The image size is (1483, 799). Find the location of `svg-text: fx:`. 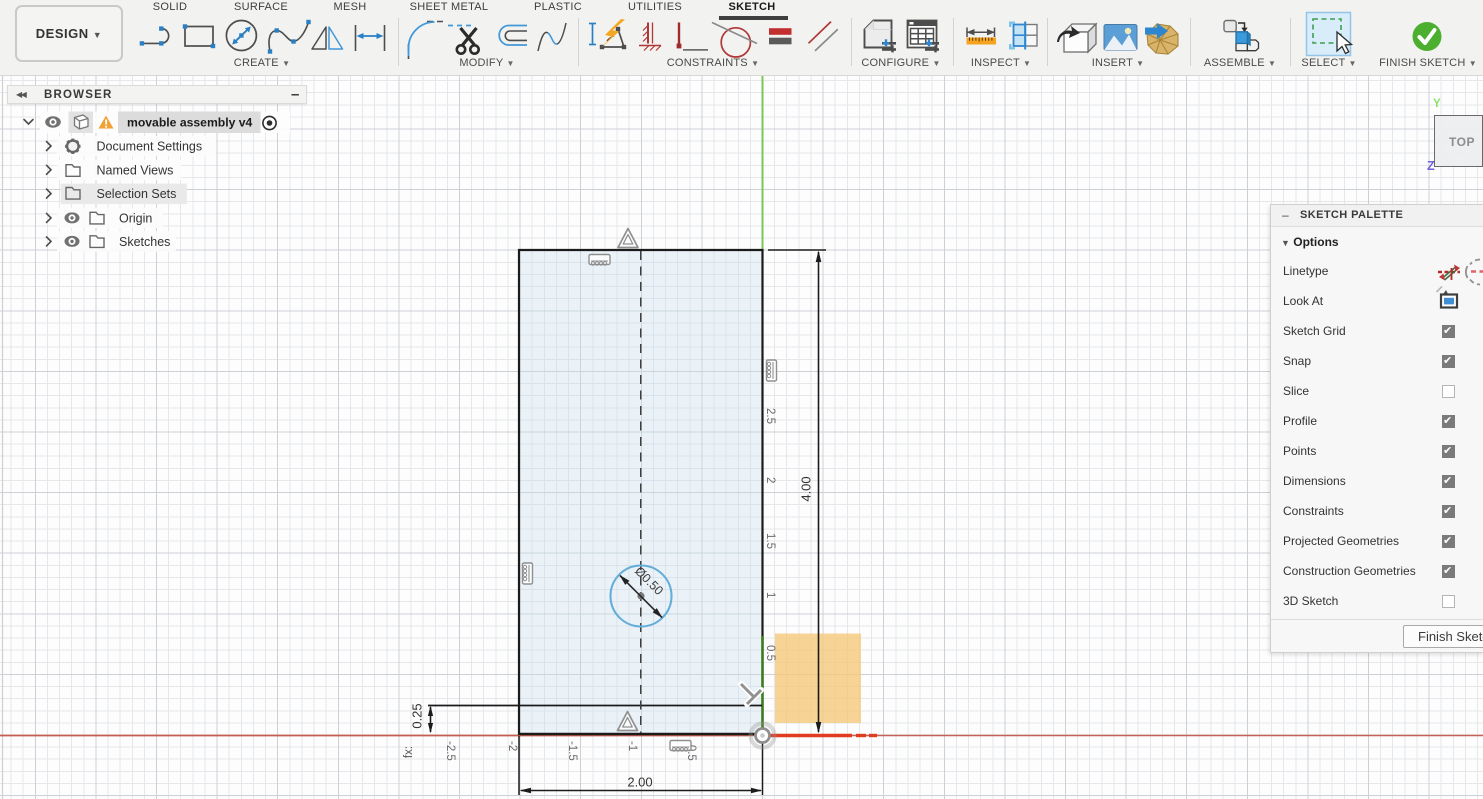

svg-text: fx: is located at coordinates (409, 752).